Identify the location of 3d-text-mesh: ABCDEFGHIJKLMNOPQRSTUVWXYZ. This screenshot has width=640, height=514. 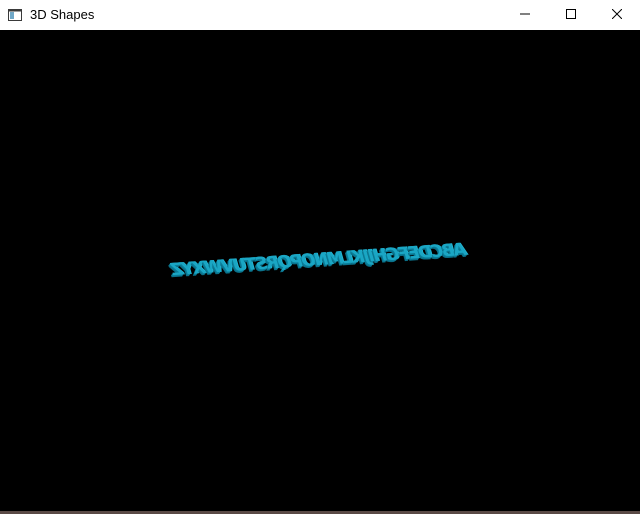
(319, 260).